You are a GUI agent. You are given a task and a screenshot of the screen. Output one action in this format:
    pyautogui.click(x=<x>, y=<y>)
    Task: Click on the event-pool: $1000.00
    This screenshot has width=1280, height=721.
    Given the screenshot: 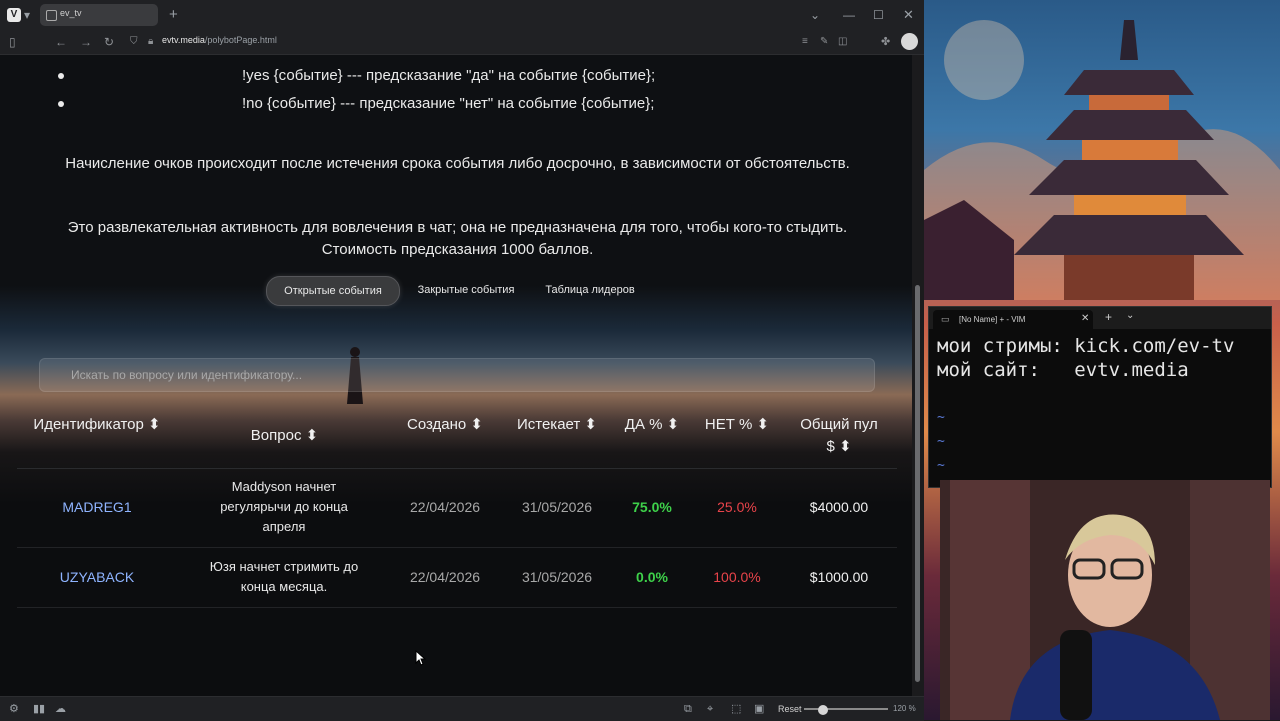 What is the action you would take?
    pyautogui.click(x=839, y=577)
    